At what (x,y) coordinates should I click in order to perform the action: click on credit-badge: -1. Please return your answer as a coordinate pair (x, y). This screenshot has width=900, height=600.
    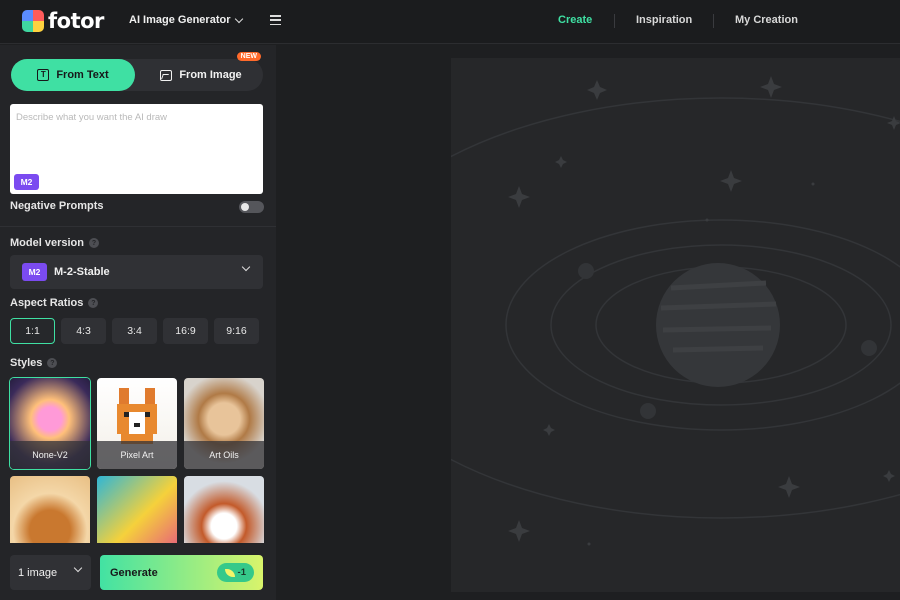
    Looking at the image, I should click on (235, 572).